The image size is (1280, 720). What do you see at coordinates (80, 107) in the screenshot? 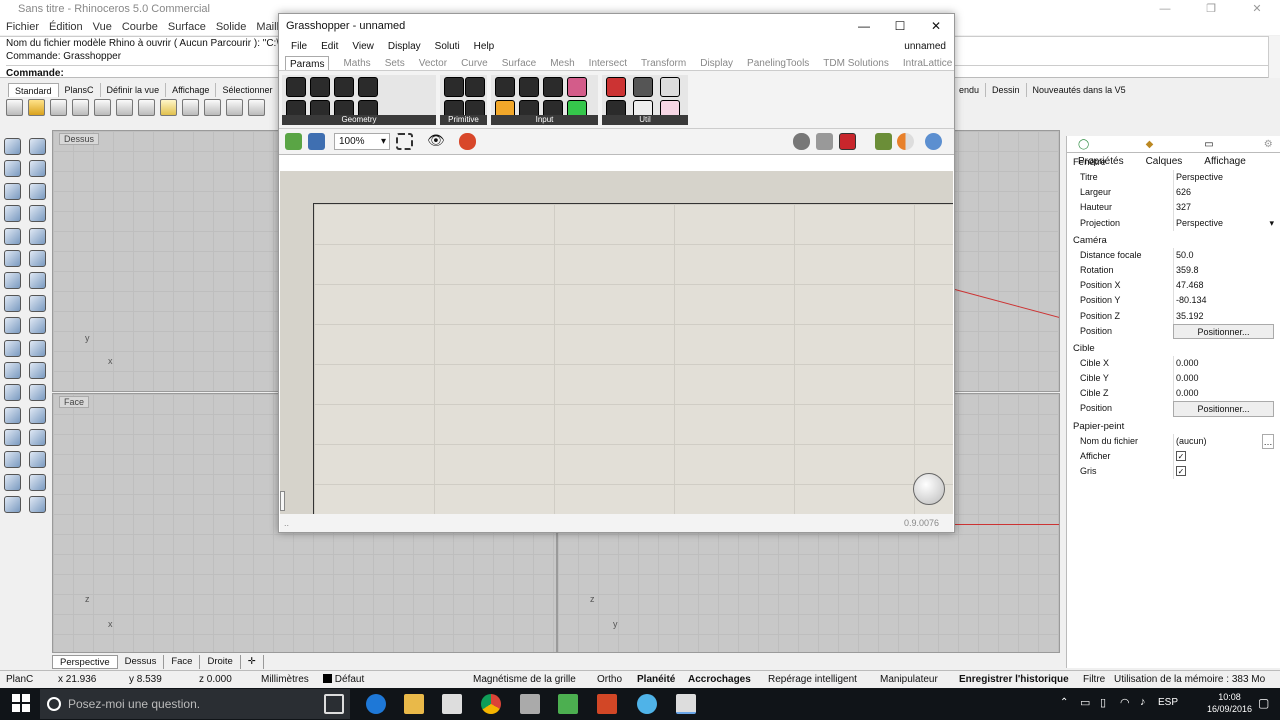
I see `print-icon` at bounding box center [80, 107].